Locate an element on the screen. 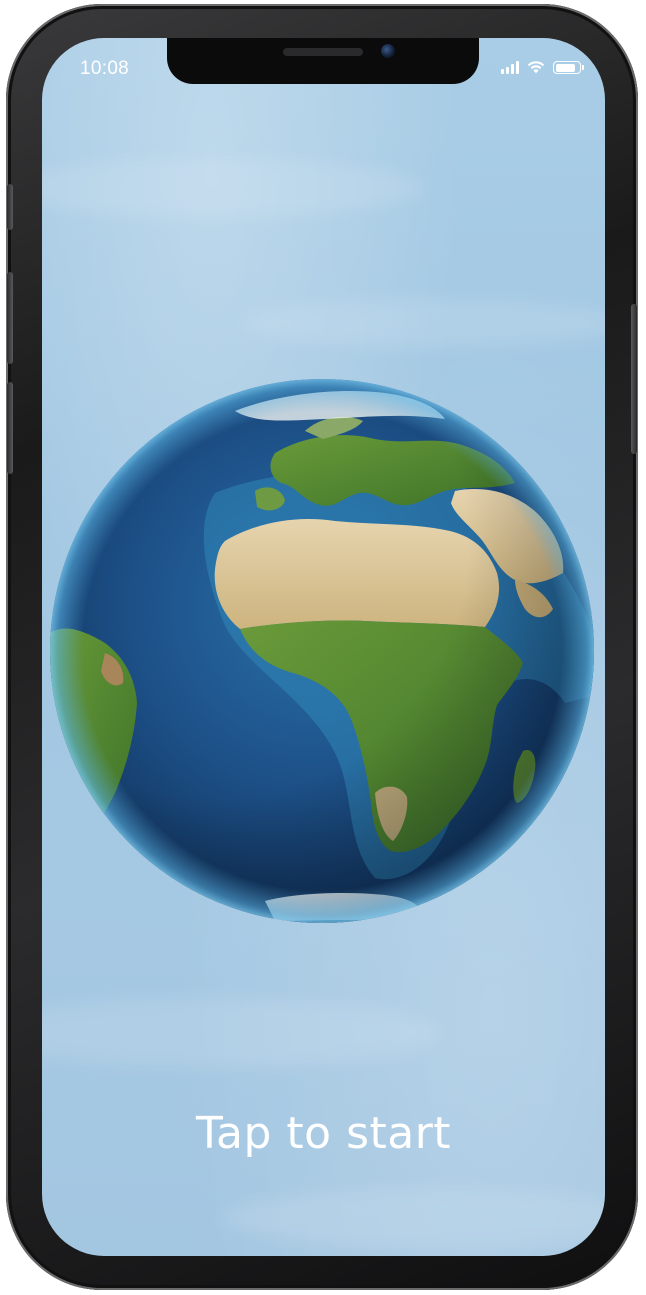 The image size is (646, 1295). volume-up-button is located at coordinates (10, 318).